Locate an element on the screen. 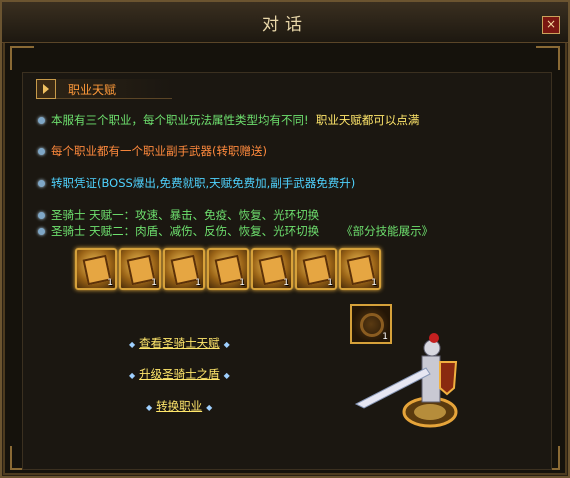  info-text: 圣骑士 天赋二：肉盾、减伤、反伤、恢复、光环切换 is located at coordinates (185, 231).